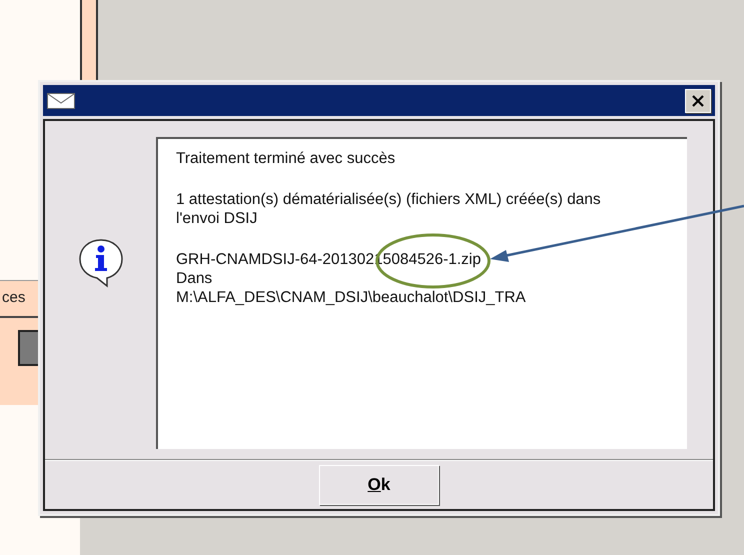 The image size is (744, 555). What do you see at coordinates (13, 298) in the screenshot?
I see `panel-label: ces` at bounding box center [13, 298].